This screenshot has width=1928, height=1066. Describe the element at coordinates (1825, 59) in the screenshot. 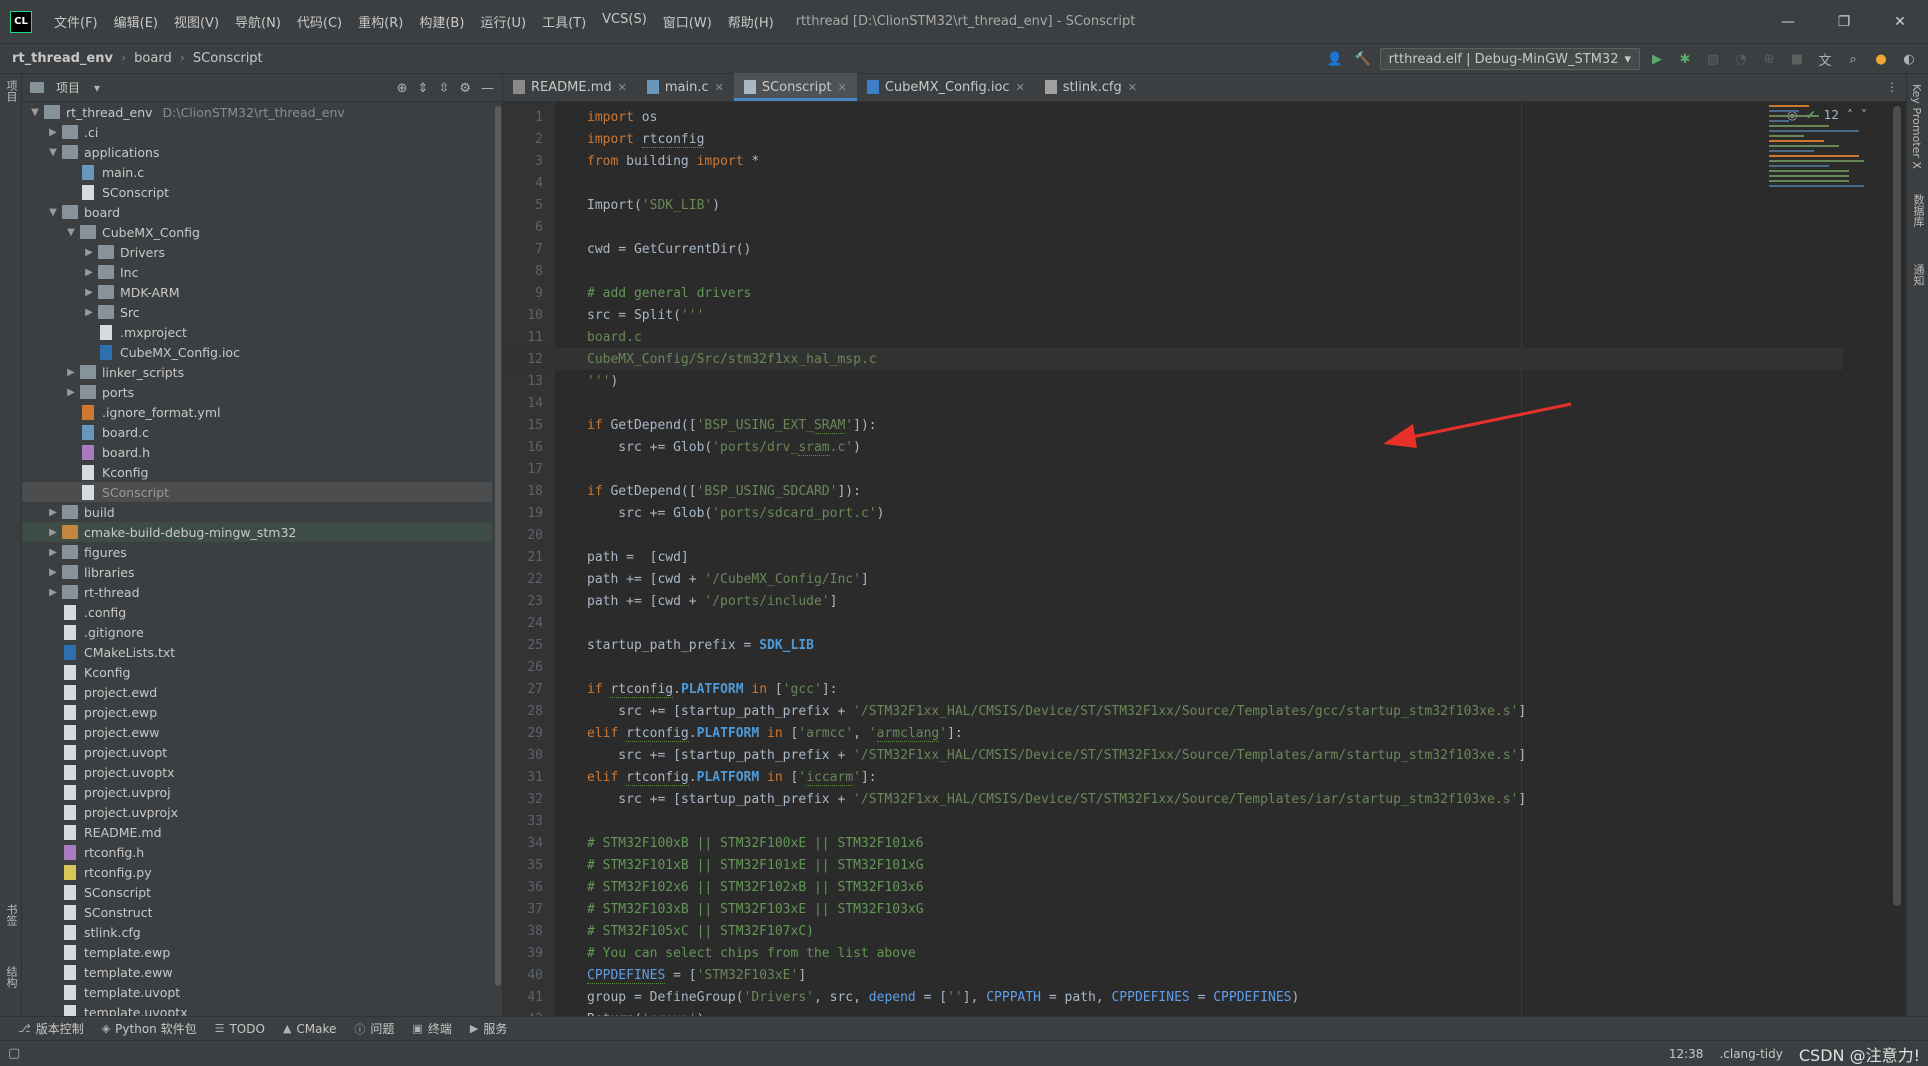

I see `translate-icon: 文` at that location.